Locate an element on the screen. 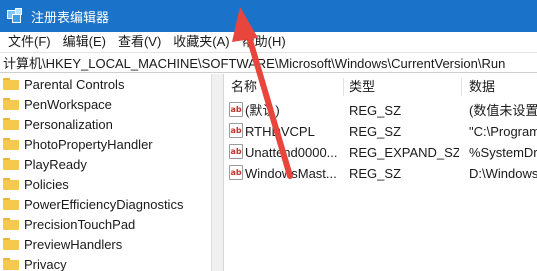 The height and width of the screenshot is (271, 537). tree-item-previewhandlers: PreviewHandlers is located at coordinates (105, 244).